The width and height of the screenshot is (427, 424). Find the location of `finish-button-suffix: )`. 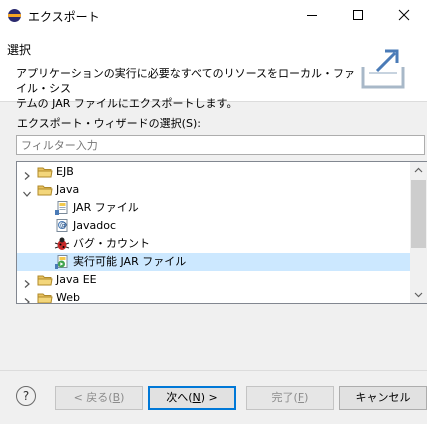

finish-button-suffix: ) is located at coordinates (306, 397).